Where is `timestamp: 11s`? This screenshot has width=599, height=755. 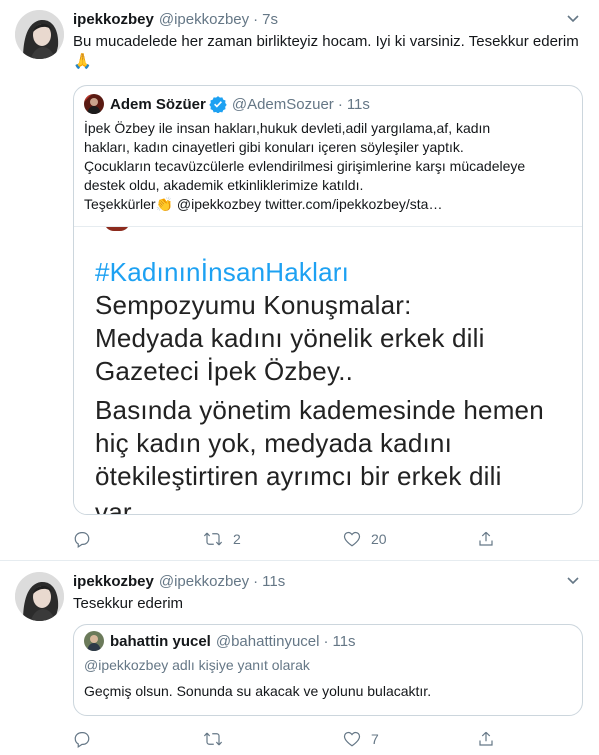
timestamp: 11s is located at coordinates (273, 581).